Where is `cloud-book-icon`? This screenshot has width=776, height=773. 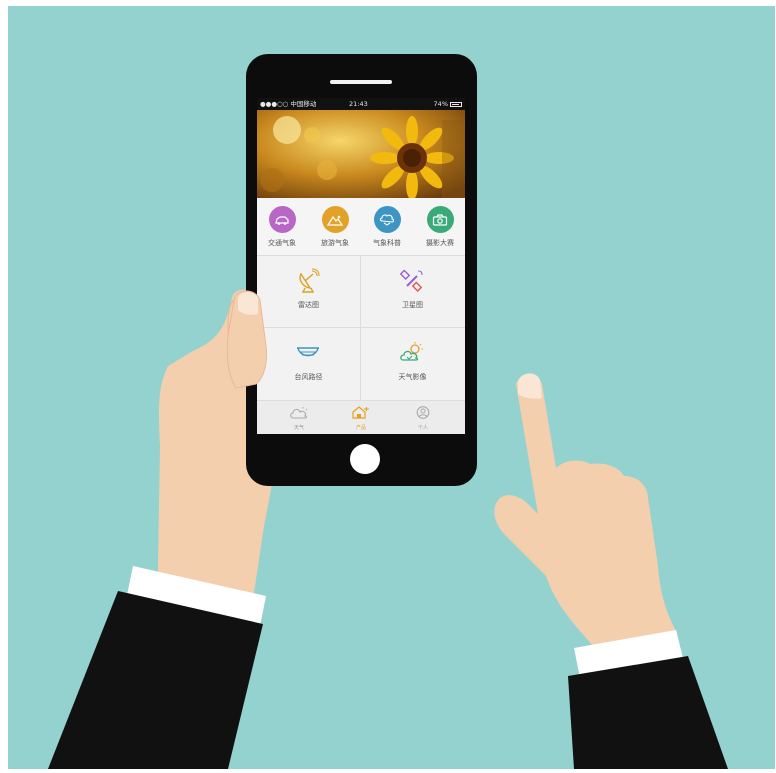 cloud-book-icon is located at coordinates (387, 219).